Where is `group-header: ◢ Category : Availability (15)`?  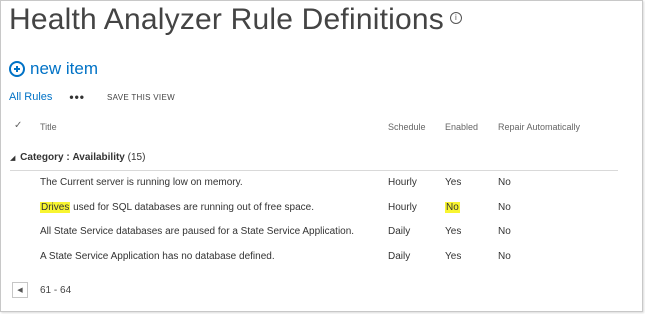 group-header: ◢ Category : Availability (15) is located at coordinates (77, 157).